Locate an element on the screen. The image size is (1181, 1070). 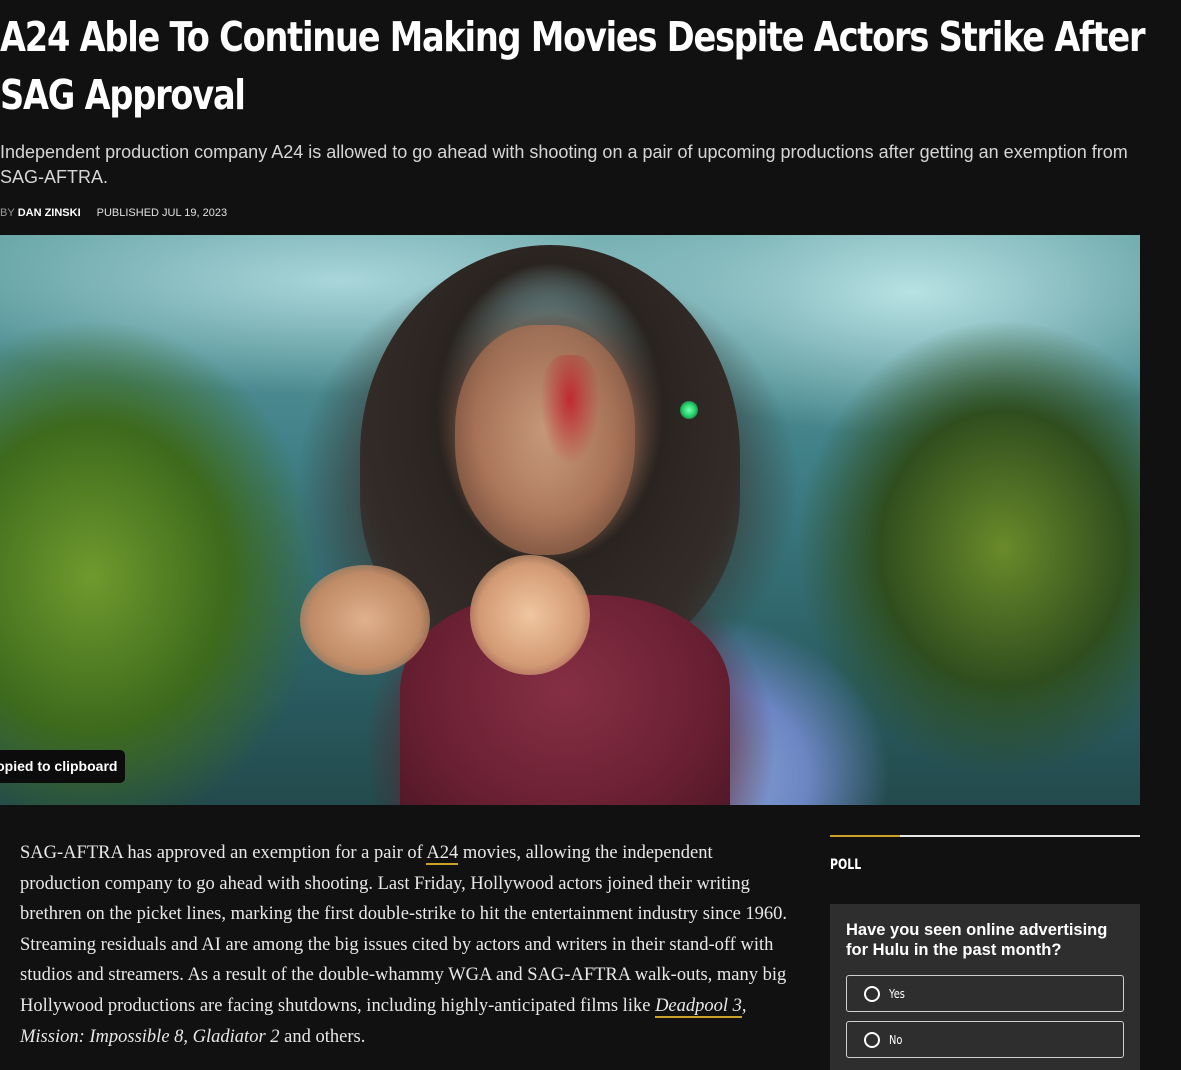
hero-image-right-hand is located at coordinates (530, 615).